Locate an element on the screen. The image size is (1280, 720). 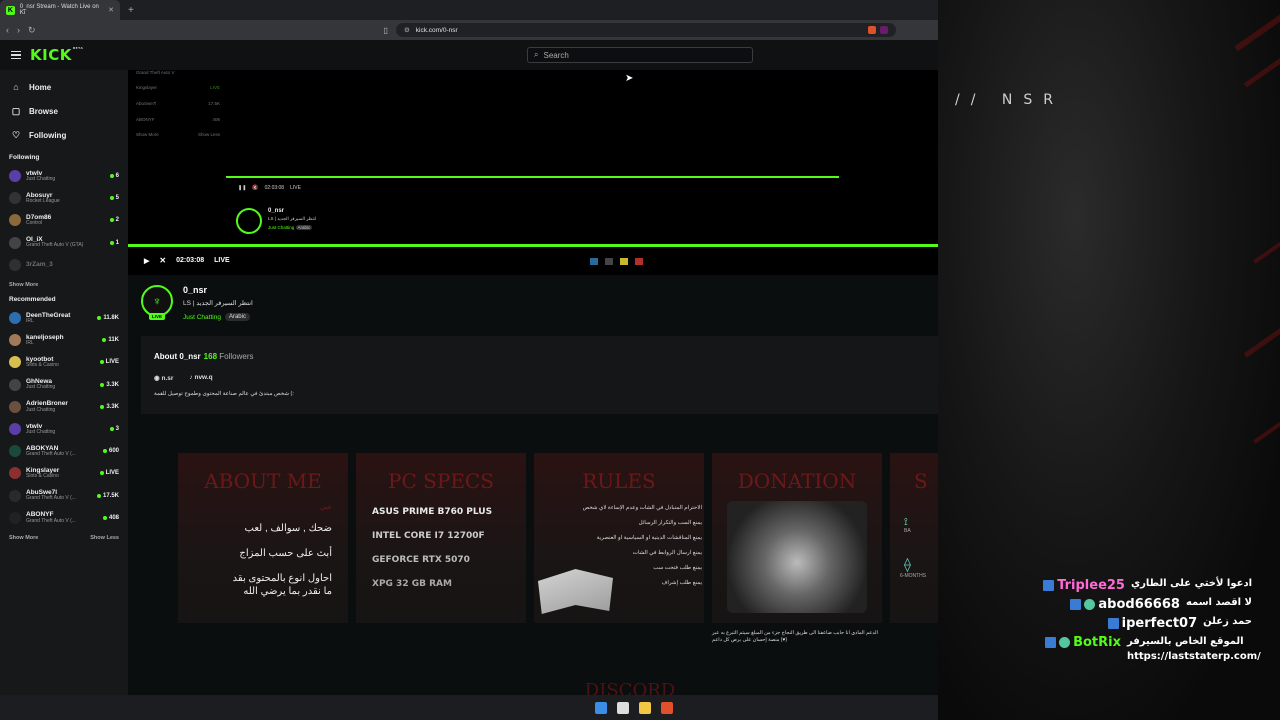
calendar-app-icon is located at coordinates (623, 707).